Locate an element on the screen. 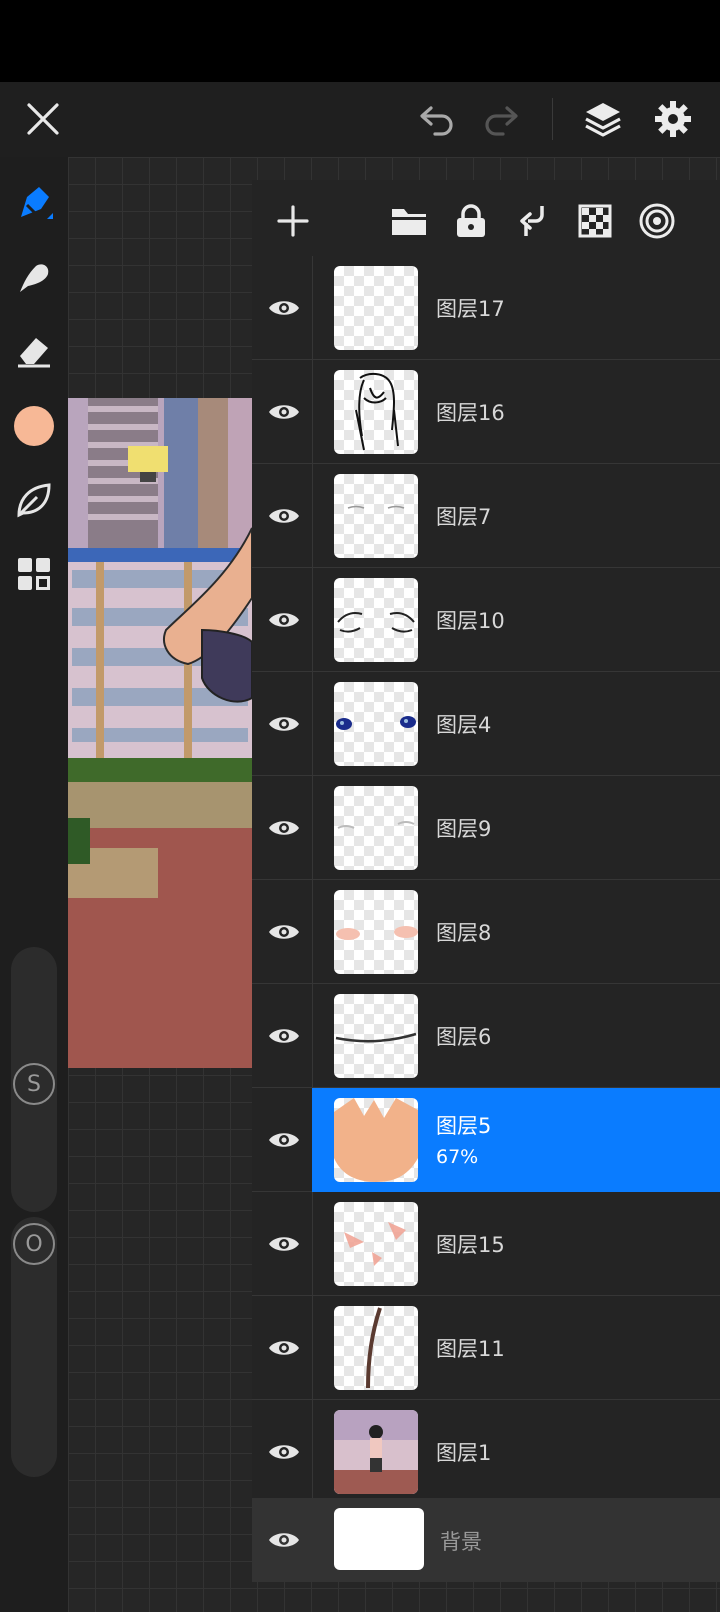 This screenshot has width=720, height=1612. layer-row: 图层15 is located at coordinates (486, 1244).